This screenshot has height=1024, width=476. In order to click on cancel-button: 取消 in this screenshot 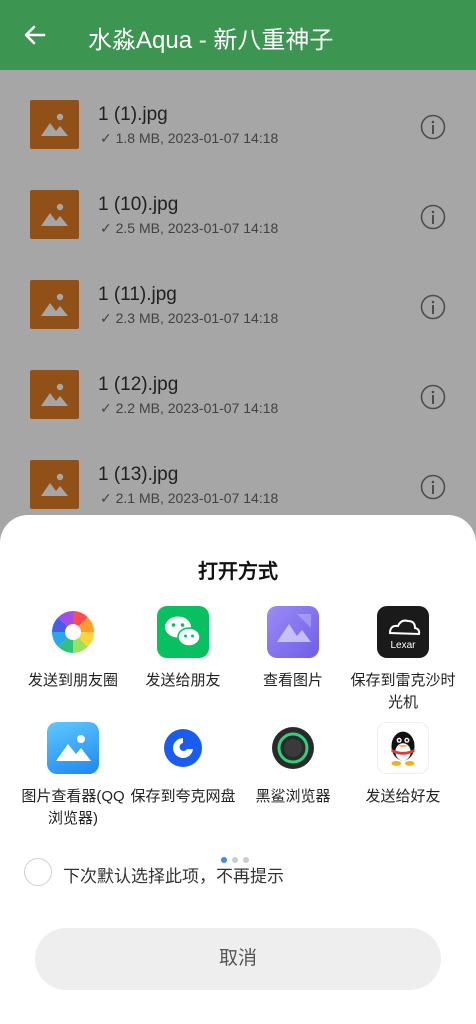, I will do `click(238, 959)`.